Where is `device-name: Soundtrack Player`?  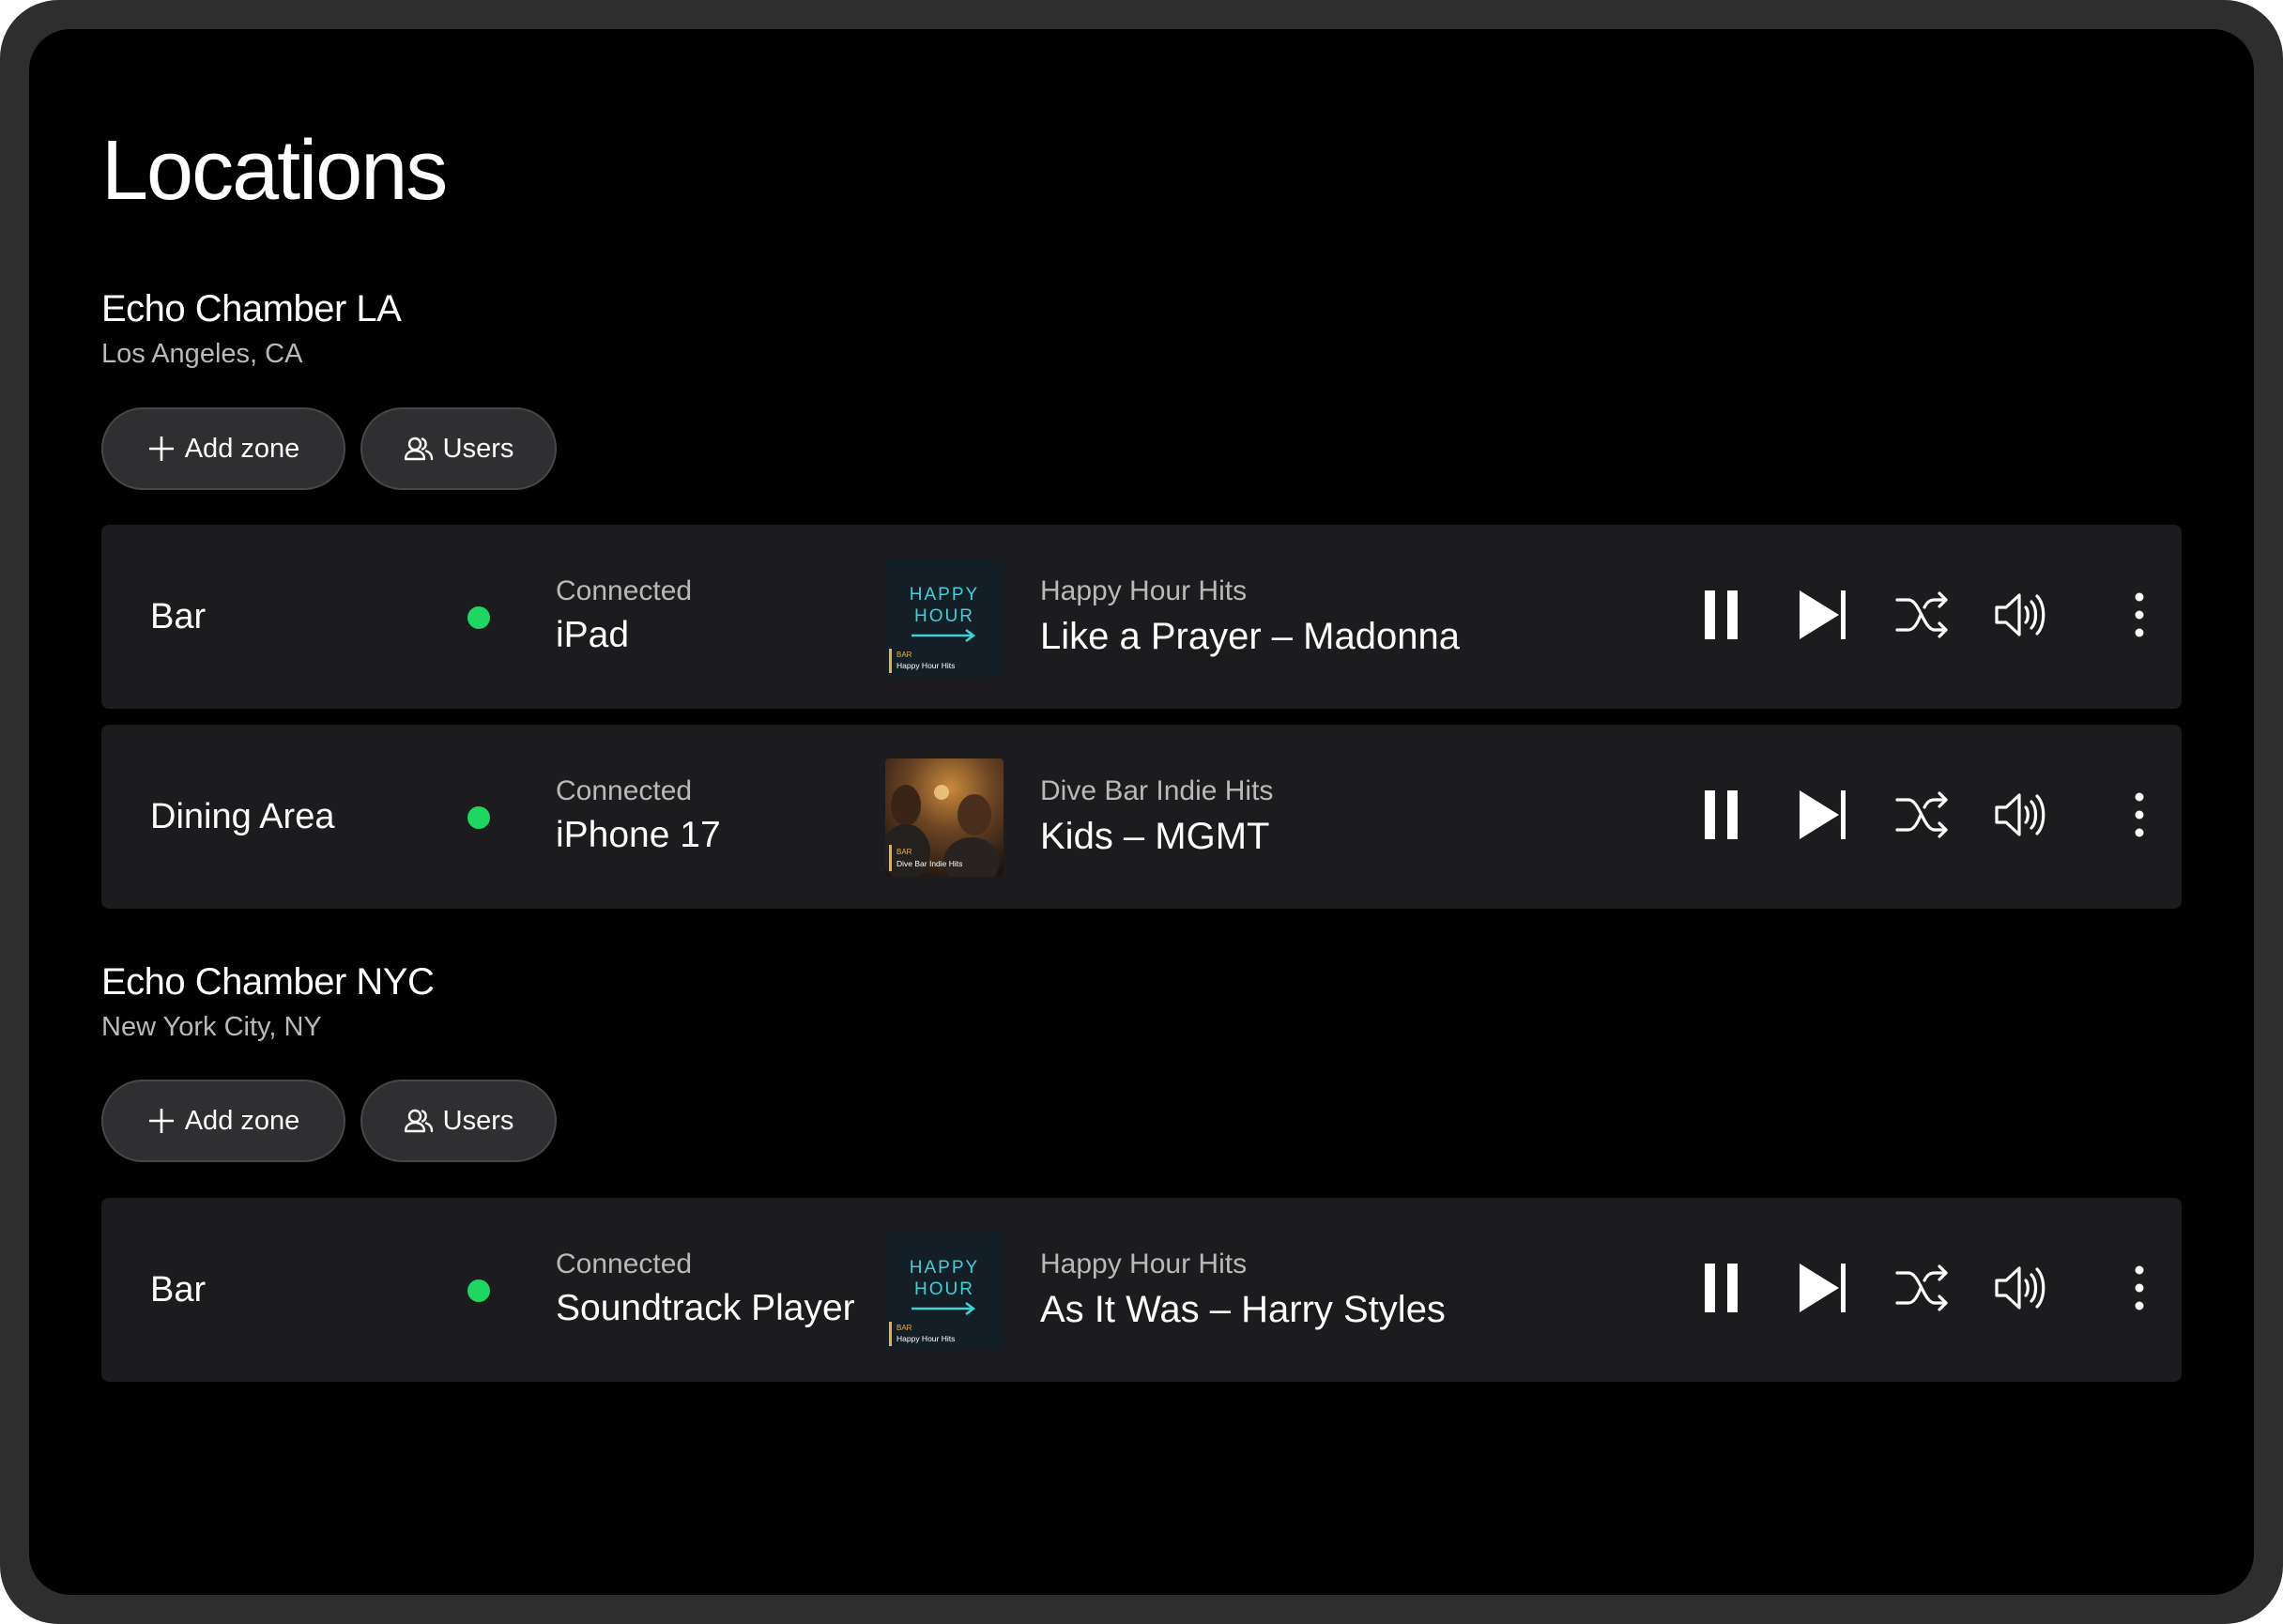 device-name: Soundtrack Player is located at coordinates (705, 1308).